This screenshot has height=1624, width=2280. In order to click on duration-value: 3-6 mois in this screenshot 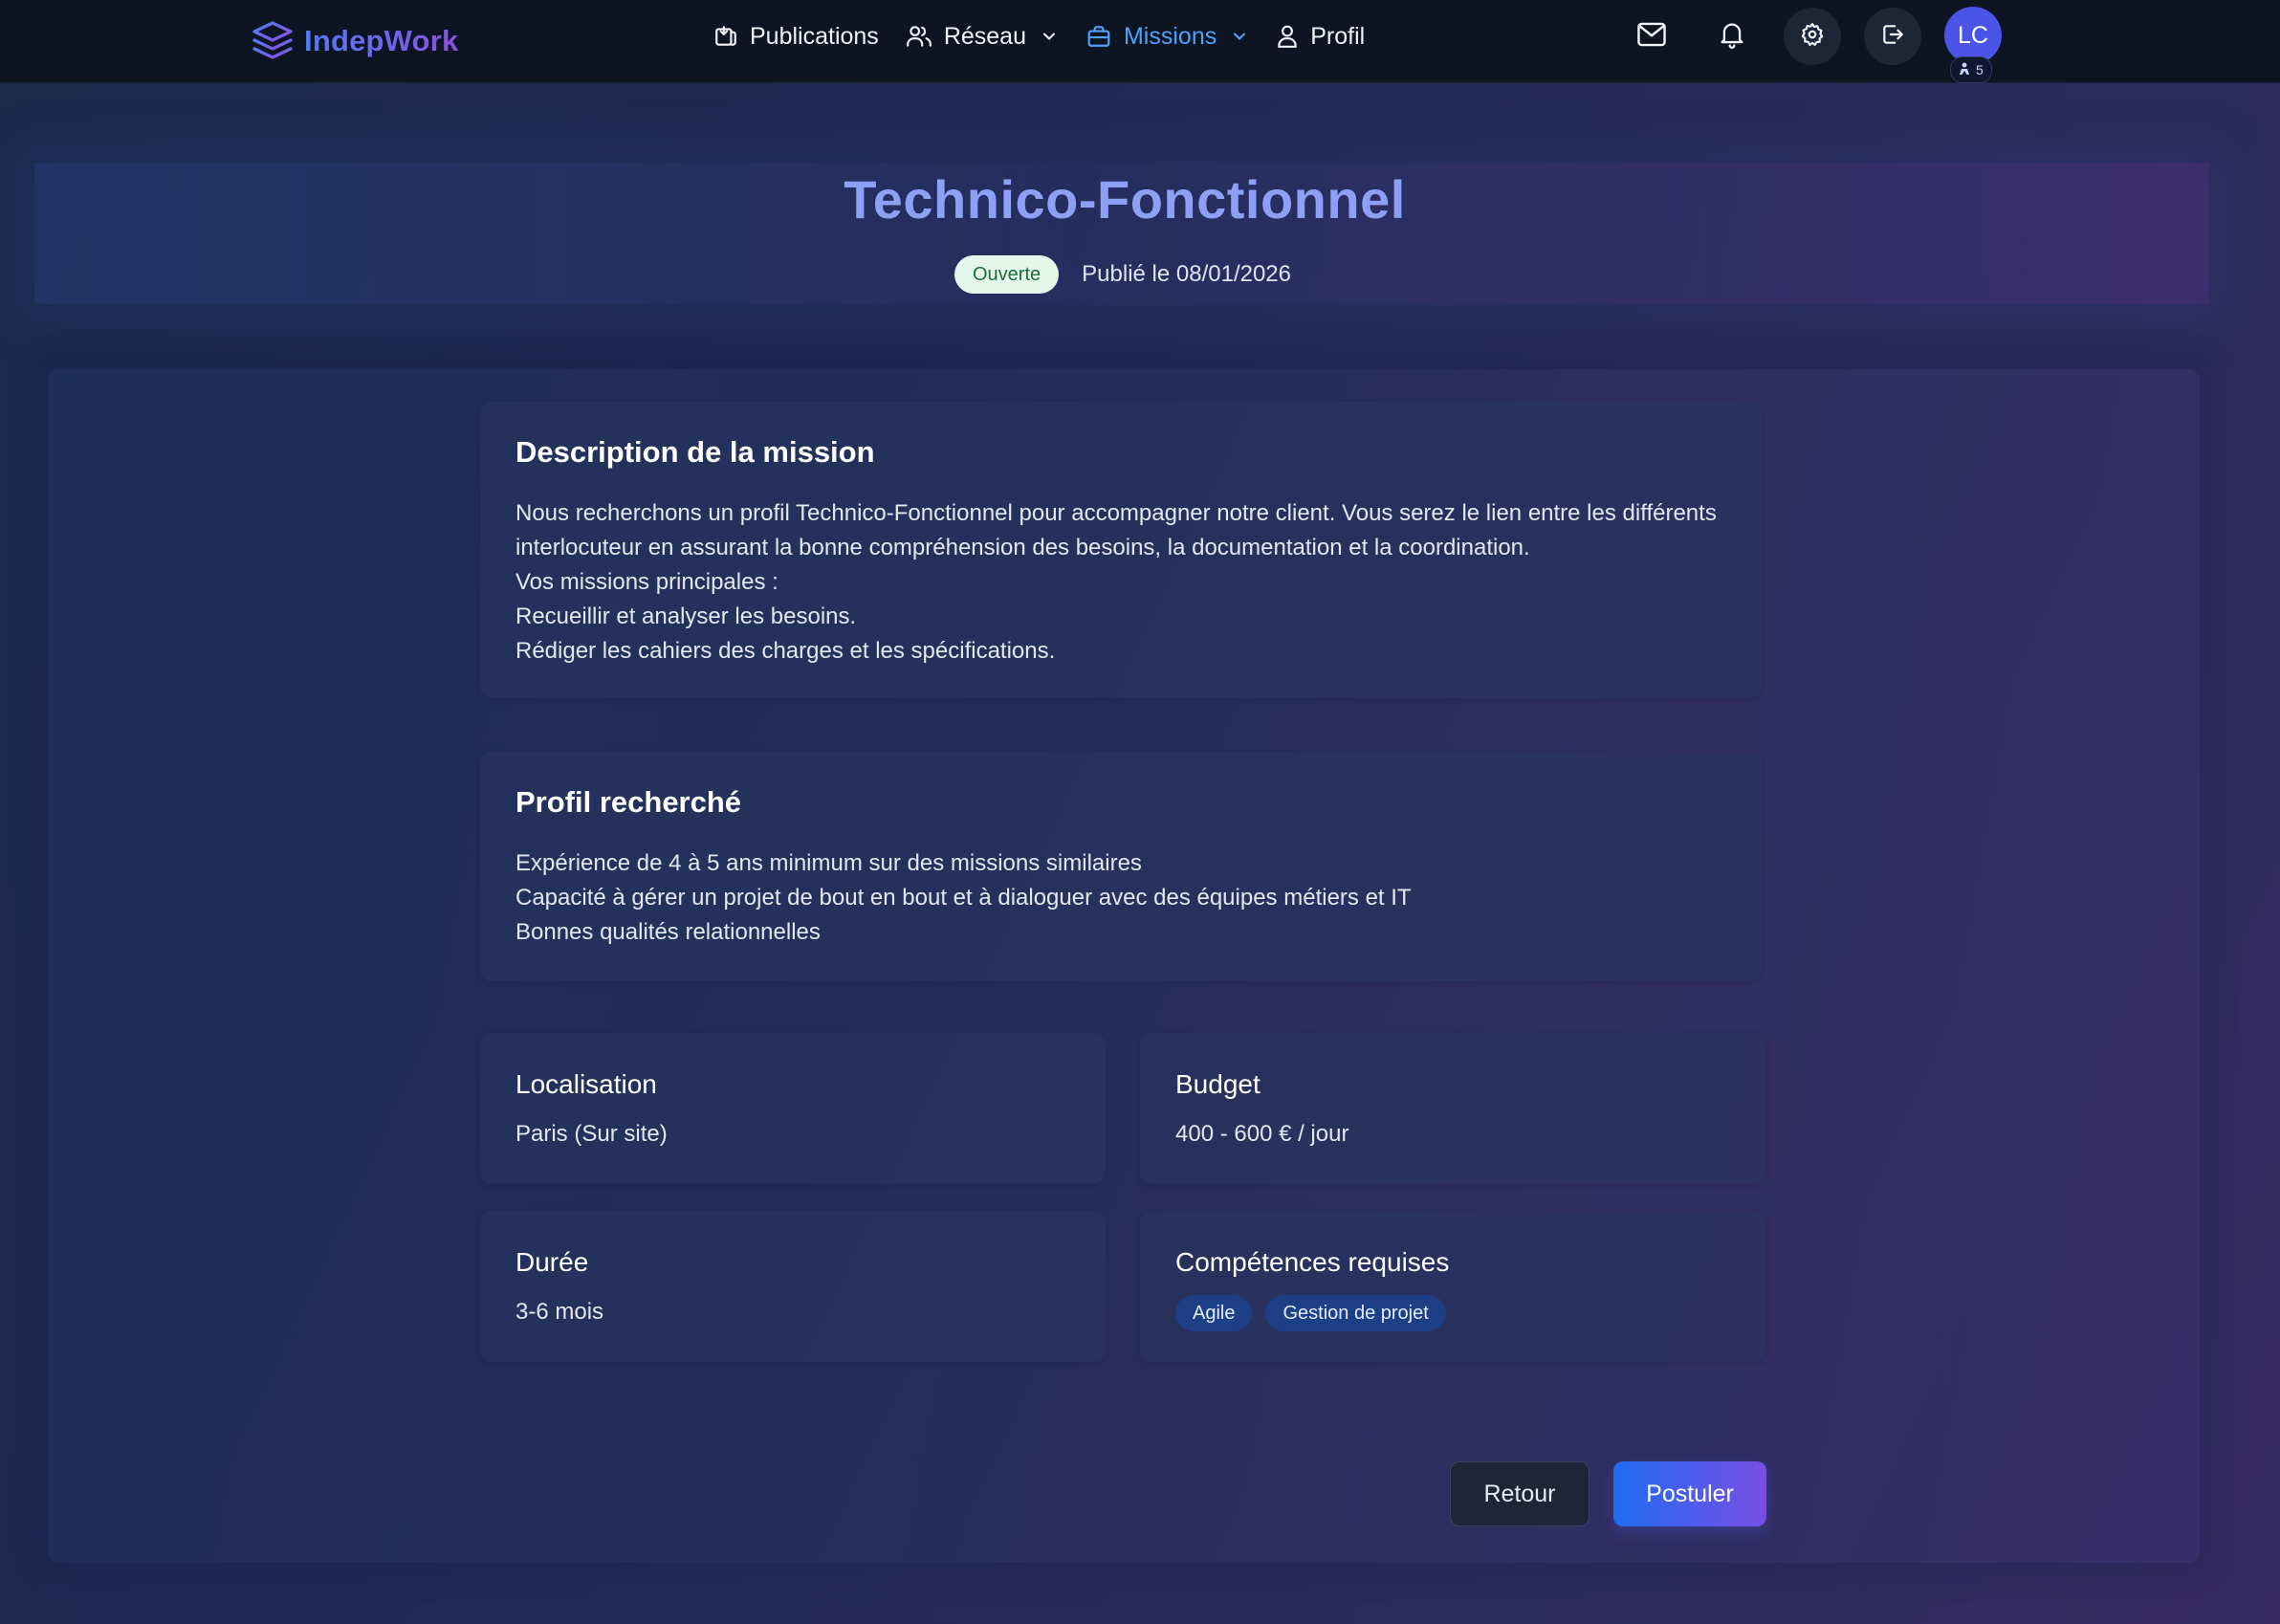, I will do `click(559, 1312)`.